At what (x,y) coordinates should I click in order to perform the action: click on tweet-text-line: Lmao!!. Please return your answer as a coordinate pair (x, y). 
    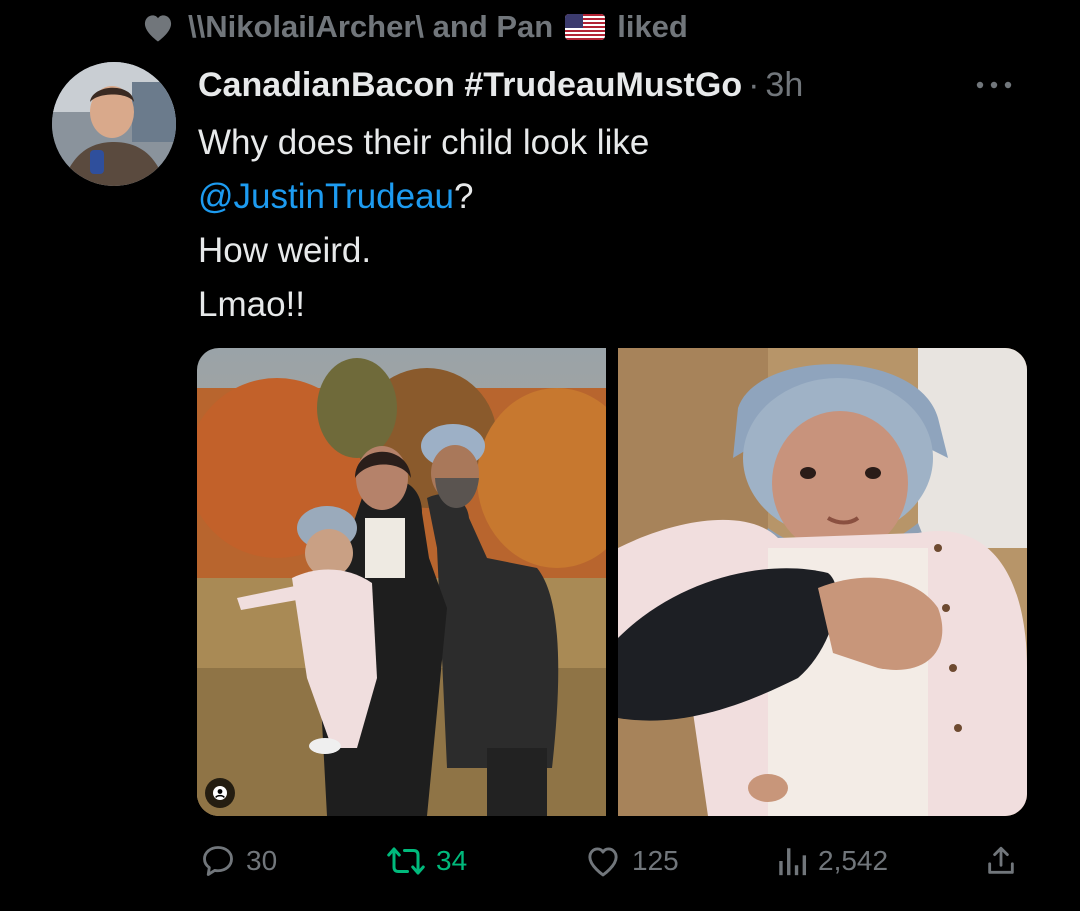
    Looking at the image, I should click on (251, 304).